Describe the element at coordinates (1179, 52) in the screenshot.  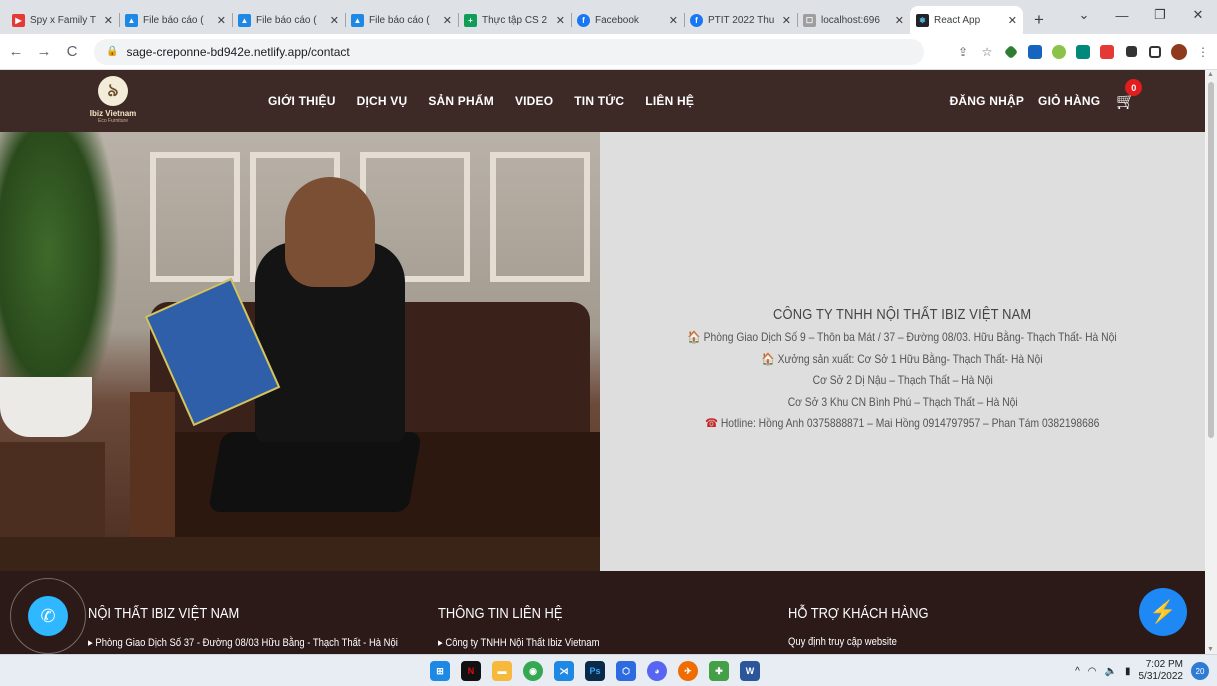
I see `profile-avatar-icon` at that location.